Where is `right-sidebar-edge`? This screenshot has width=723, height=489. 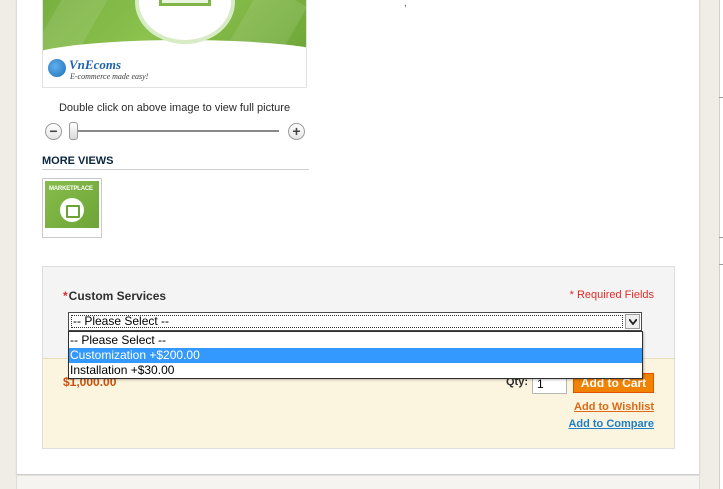
right-sidebar-edge is located at coordinates (721, 244).